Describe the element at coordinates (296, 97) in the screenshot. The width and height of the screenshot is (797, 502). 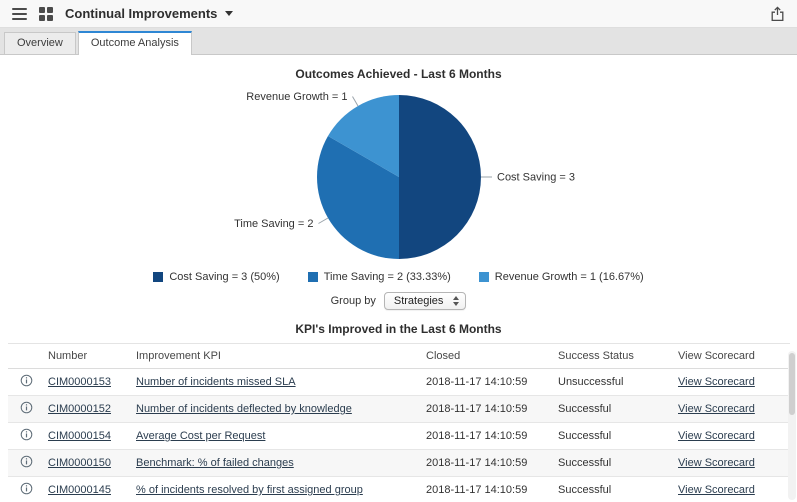
I see `pie-callout-label: Revenue Growth = 1` at that location.